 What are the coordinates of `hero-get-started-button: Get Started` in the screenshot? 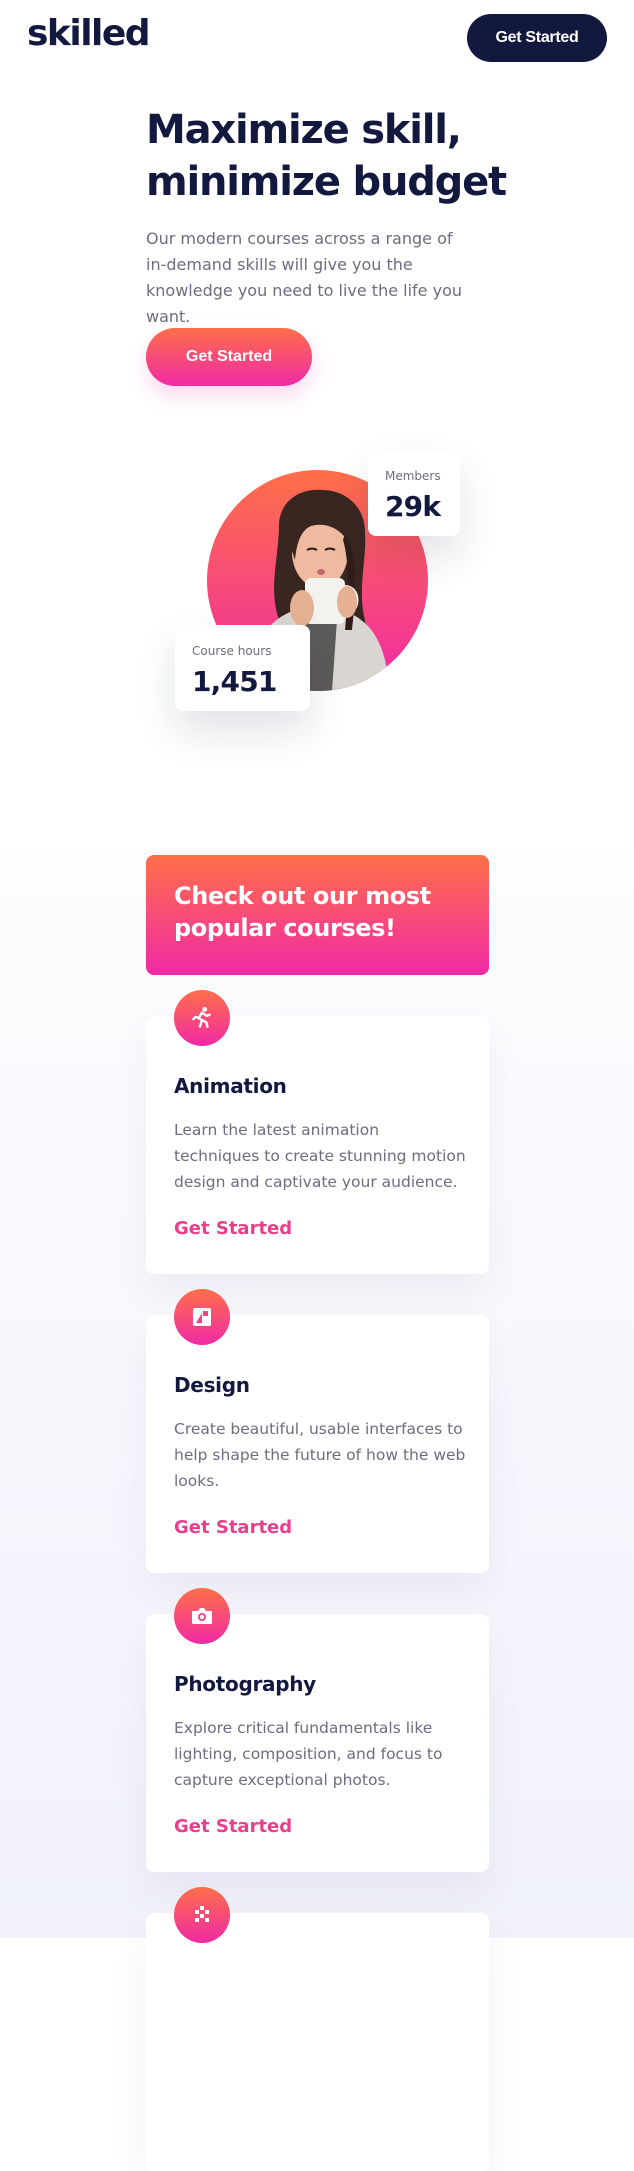 It's located at (229, 357).